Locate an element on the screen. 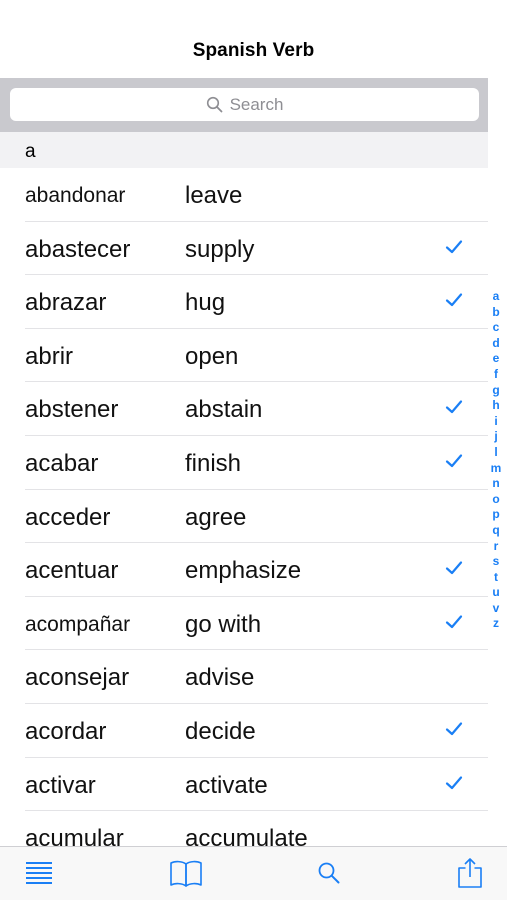  list-item: acumular accumulate is located at coordinates (256, 828).